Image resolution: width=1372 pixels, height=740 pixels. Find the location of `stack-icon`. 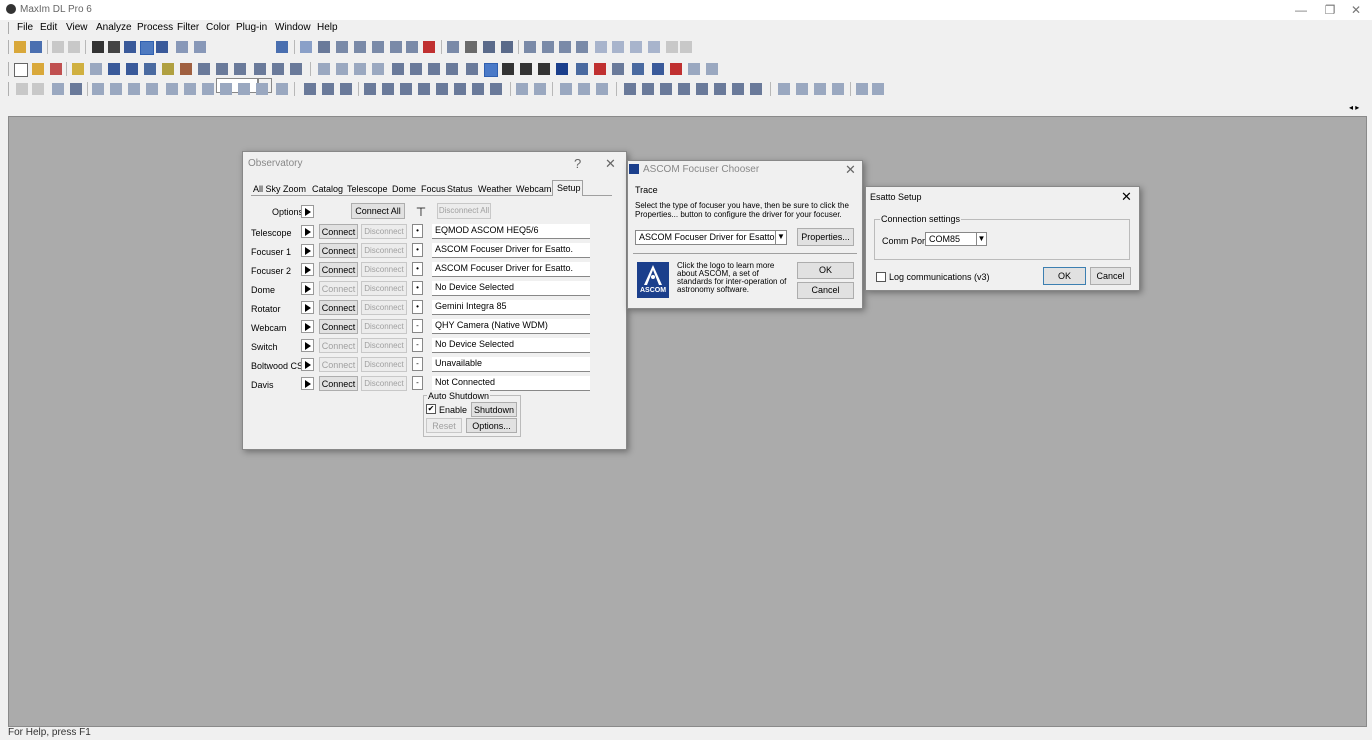

stack-icon is located at coordinates (132, 69).